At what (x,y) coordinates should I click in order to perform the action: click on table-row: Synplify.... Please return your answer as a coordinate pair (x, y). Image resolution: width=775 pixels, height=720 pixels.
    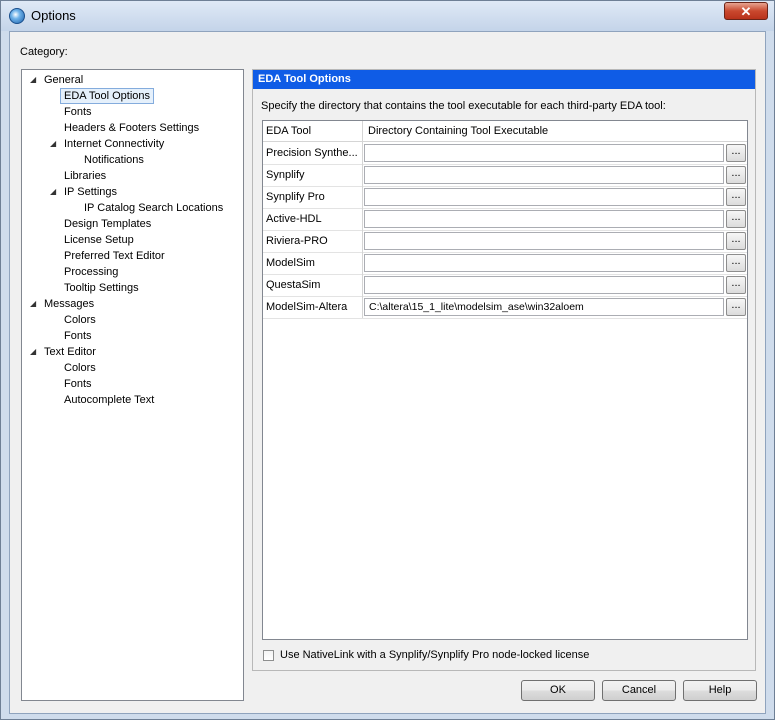
    Looking at the image, I should click on (505, 175).